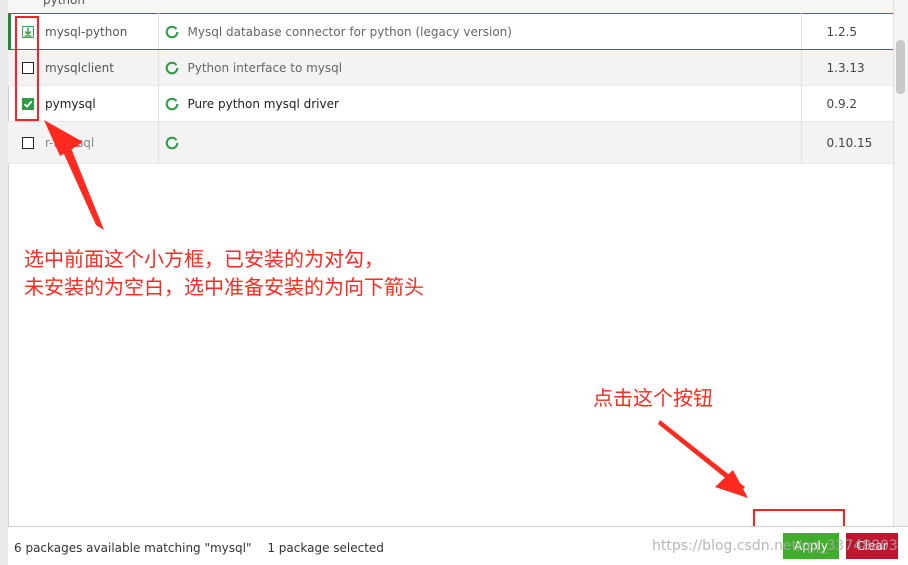 The image size is (908, 565). I want to click on table-header-partial: python, so click(450, 7).